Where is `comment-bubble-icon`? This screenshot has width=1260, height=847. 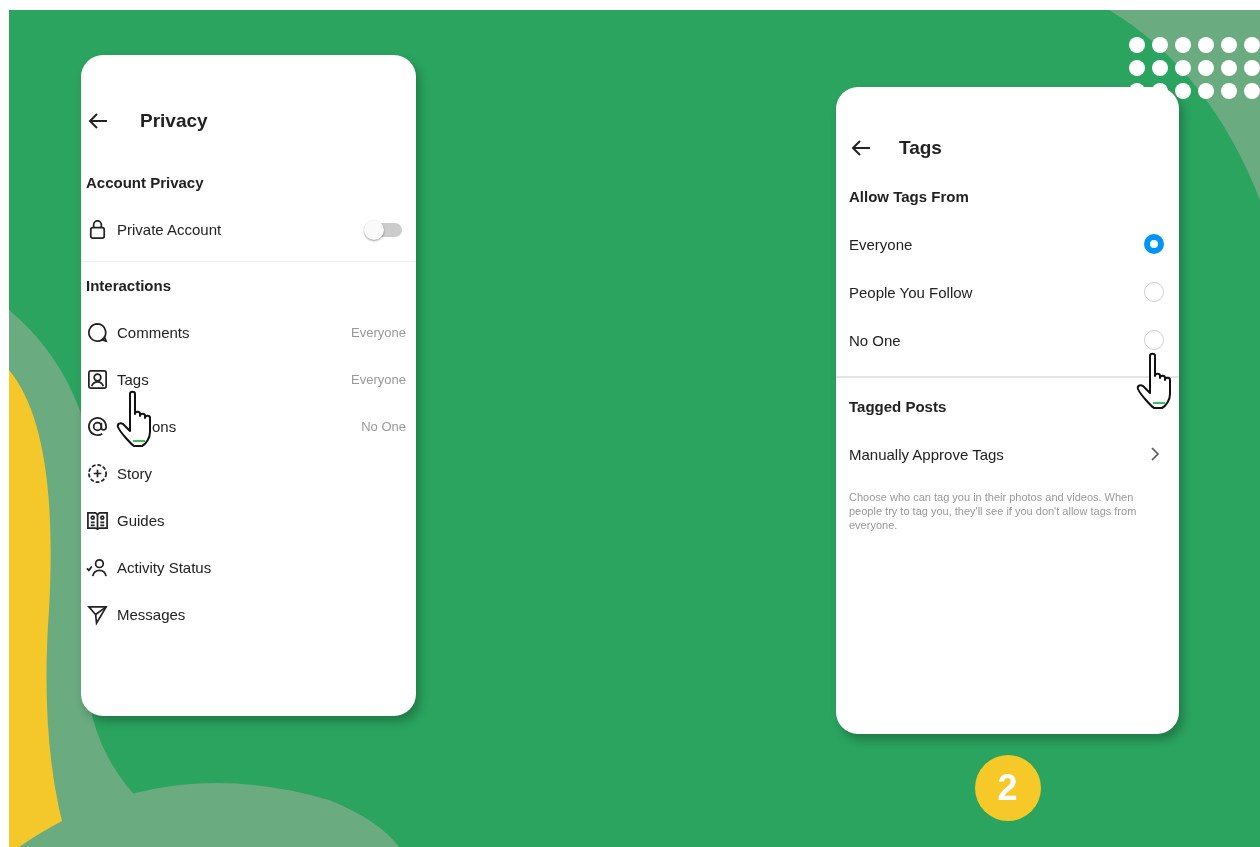
comment-bubble-icon is located at coordinates (97, 332).